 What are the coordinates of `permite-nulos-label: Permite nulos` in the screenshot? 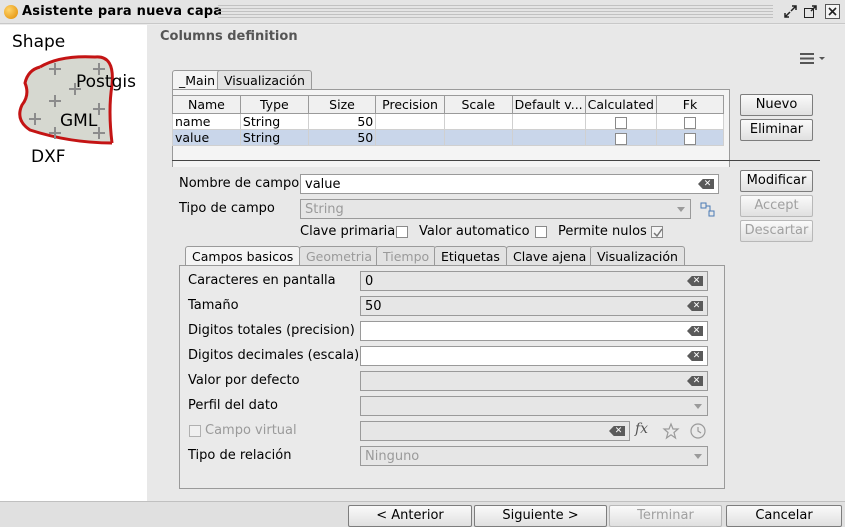 It's located at (602, 231).